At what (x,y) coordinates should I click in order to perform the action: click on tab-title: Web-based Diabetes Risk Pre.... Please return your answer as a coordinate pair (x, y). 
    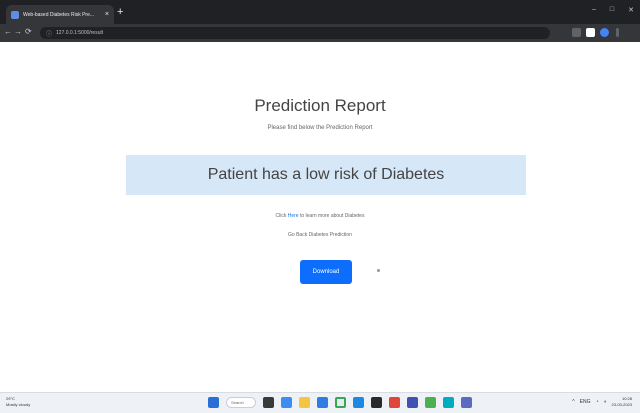
    Looking at the image, I should click on (59, 14).